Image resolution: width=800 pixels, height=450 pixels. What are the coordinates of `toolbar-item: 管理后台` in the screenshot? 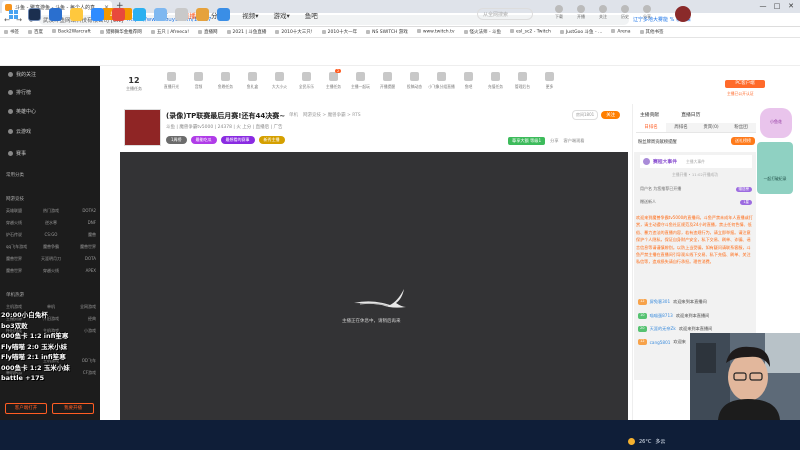 It's located at (522, 81).